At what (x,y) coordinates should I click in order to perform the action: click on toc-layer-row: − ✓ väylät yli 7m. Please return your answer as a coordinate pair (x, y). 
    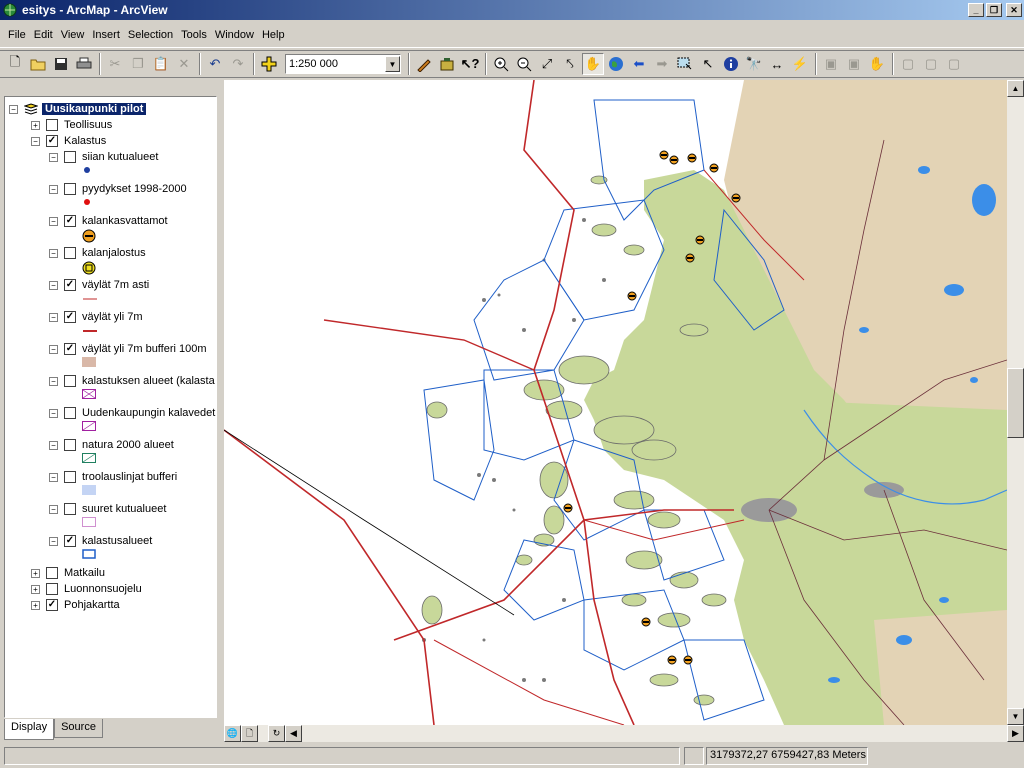
    Looking at the image, I should click on (96, 317).